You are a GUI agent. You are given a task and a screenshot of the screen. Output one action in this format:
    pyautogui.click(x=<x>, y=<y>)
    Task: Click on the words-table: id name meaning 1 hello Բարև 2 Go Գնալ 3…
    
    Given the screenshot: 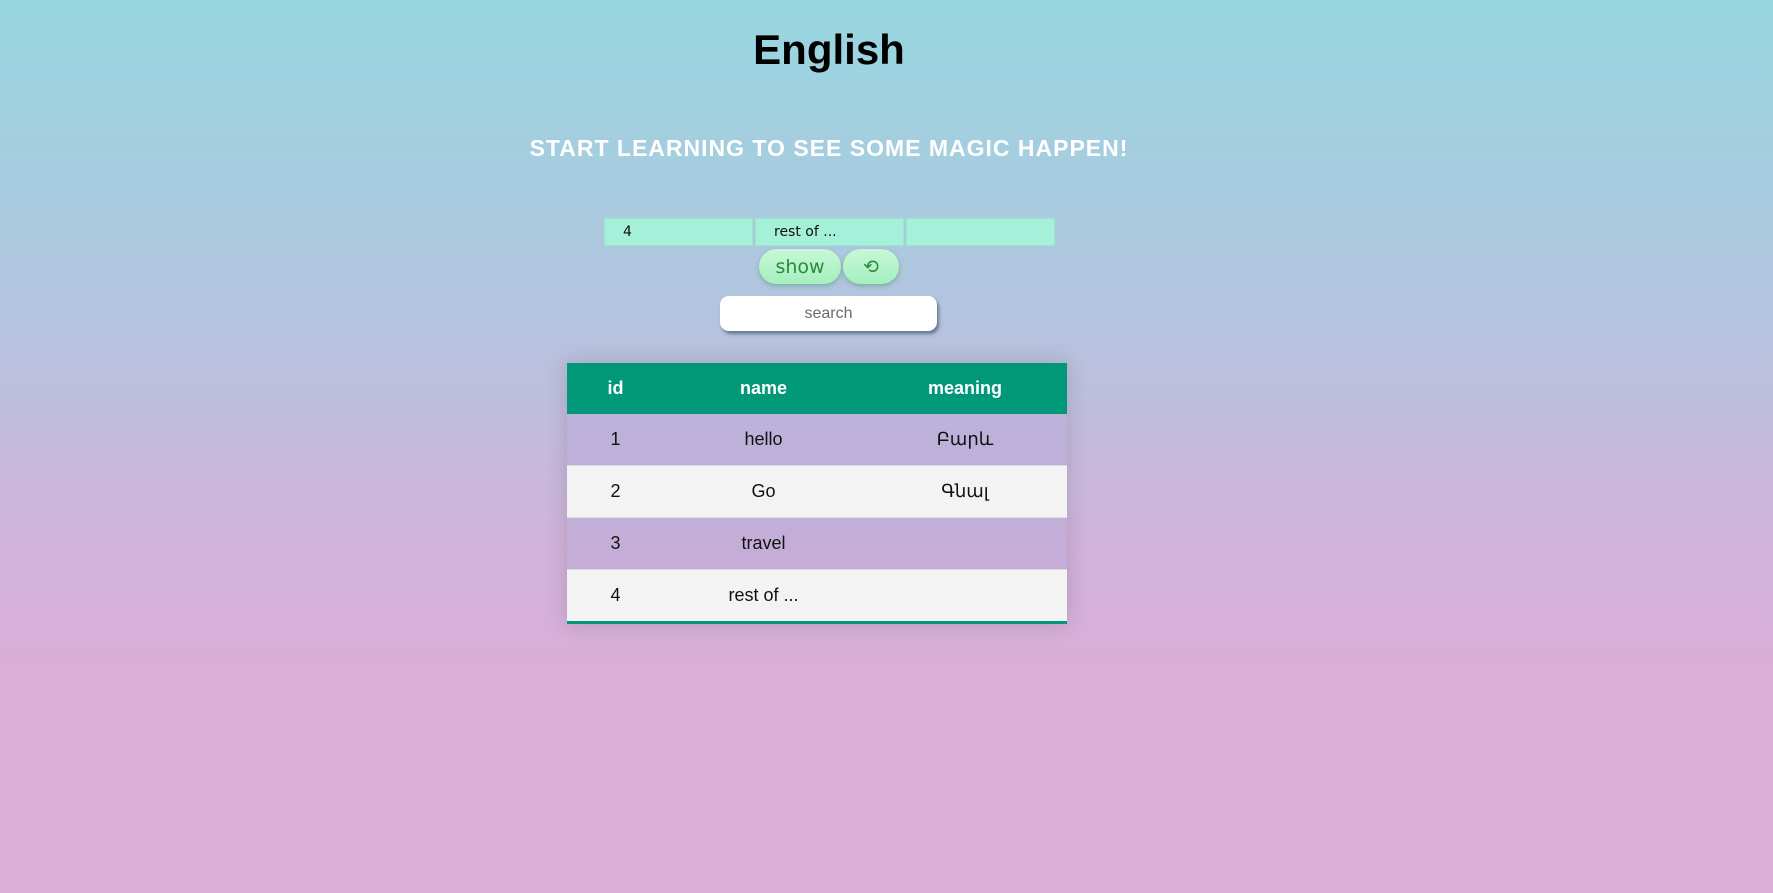 What is the action you would take?
    pyautogui.click(x=817, y=493)
    